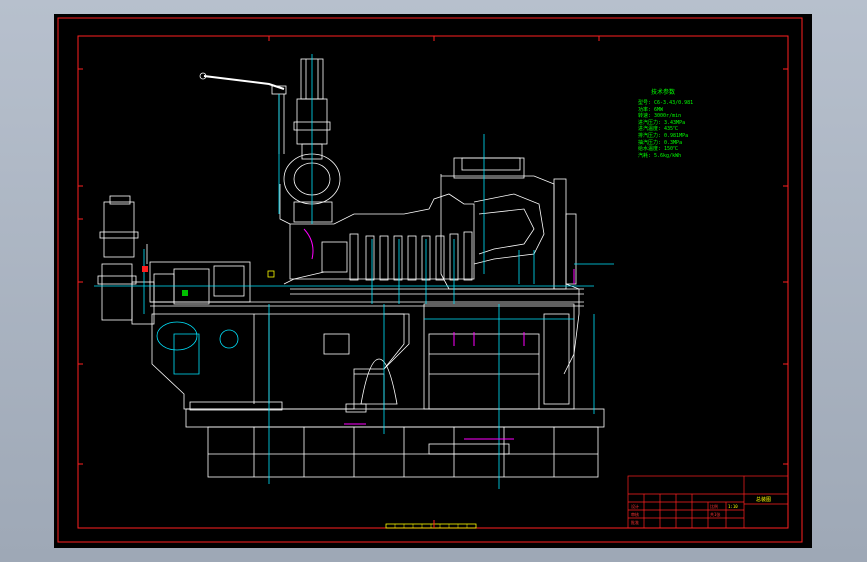 This screenshot has height=562, width=867. What do you see at coordinates (635, 522) in the screenshot?
I see `approver-label: 批准` at bounding box center [635, 522].